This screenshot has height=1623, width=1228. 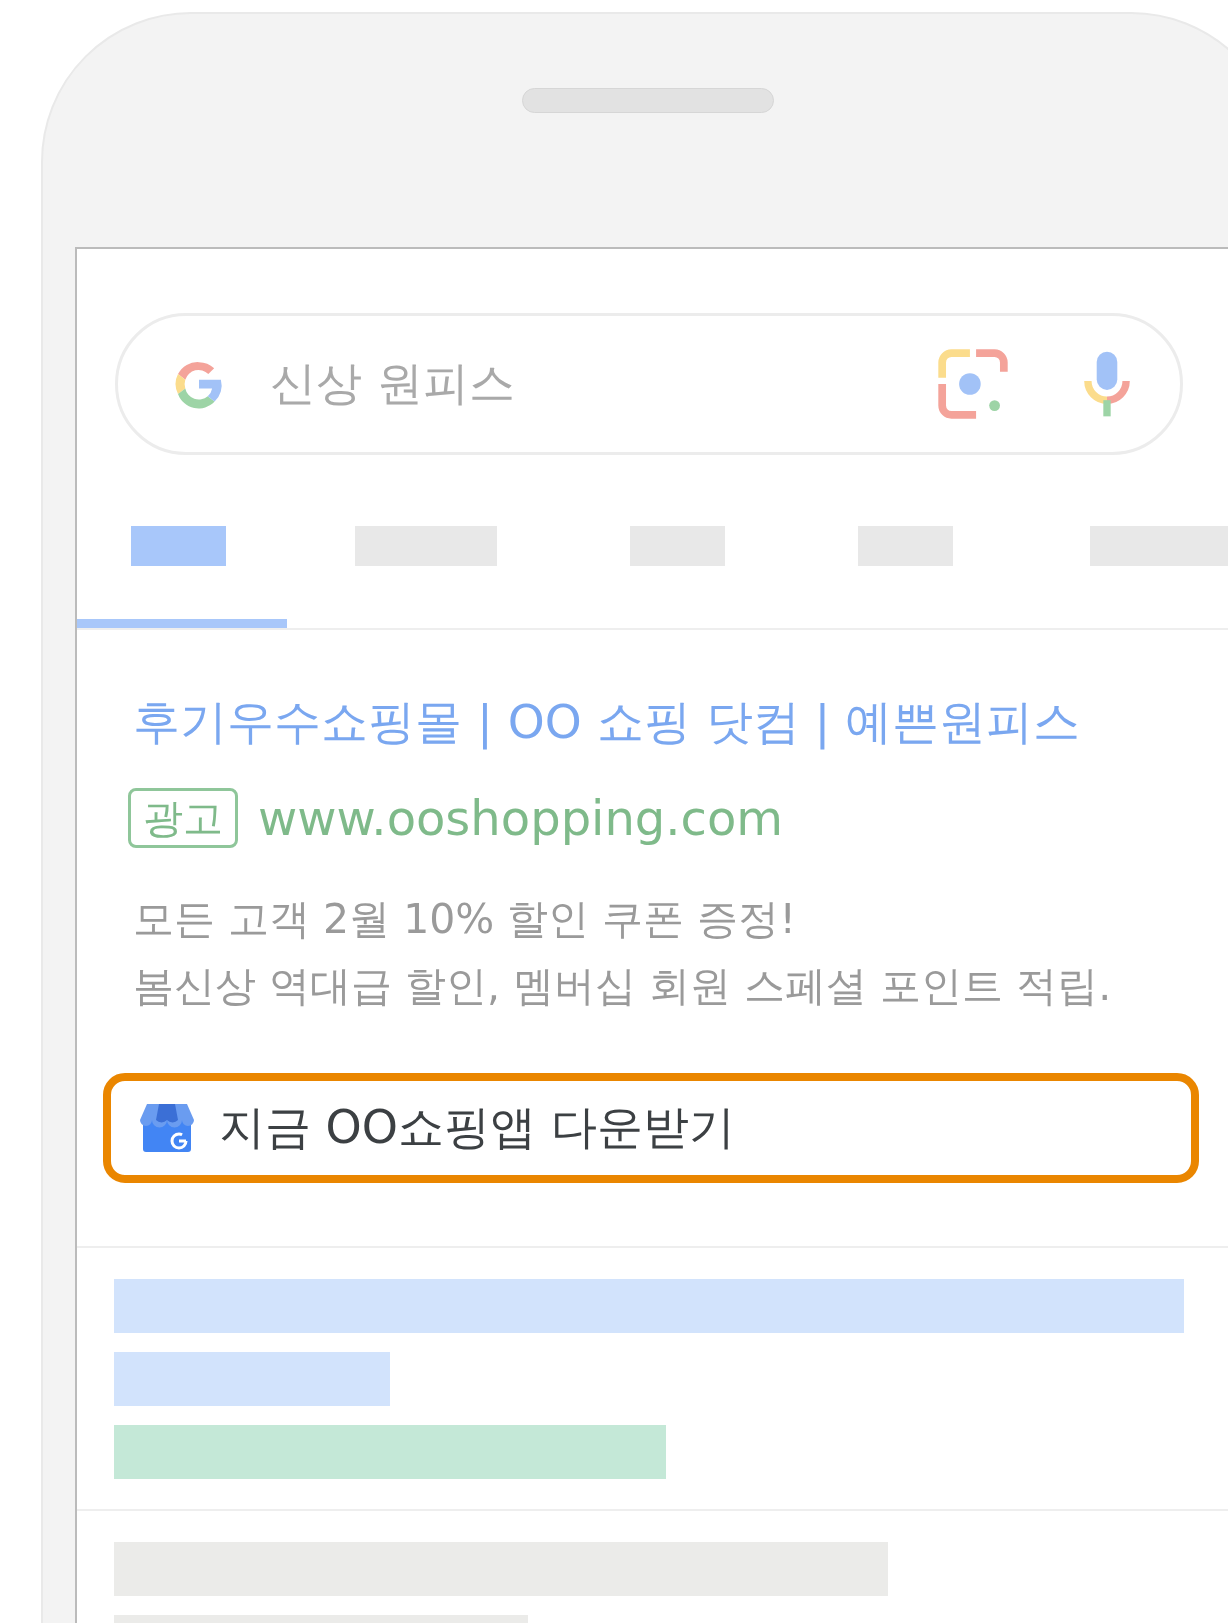 I want to click on camera-lens-icon, so click(x=973, y=384).